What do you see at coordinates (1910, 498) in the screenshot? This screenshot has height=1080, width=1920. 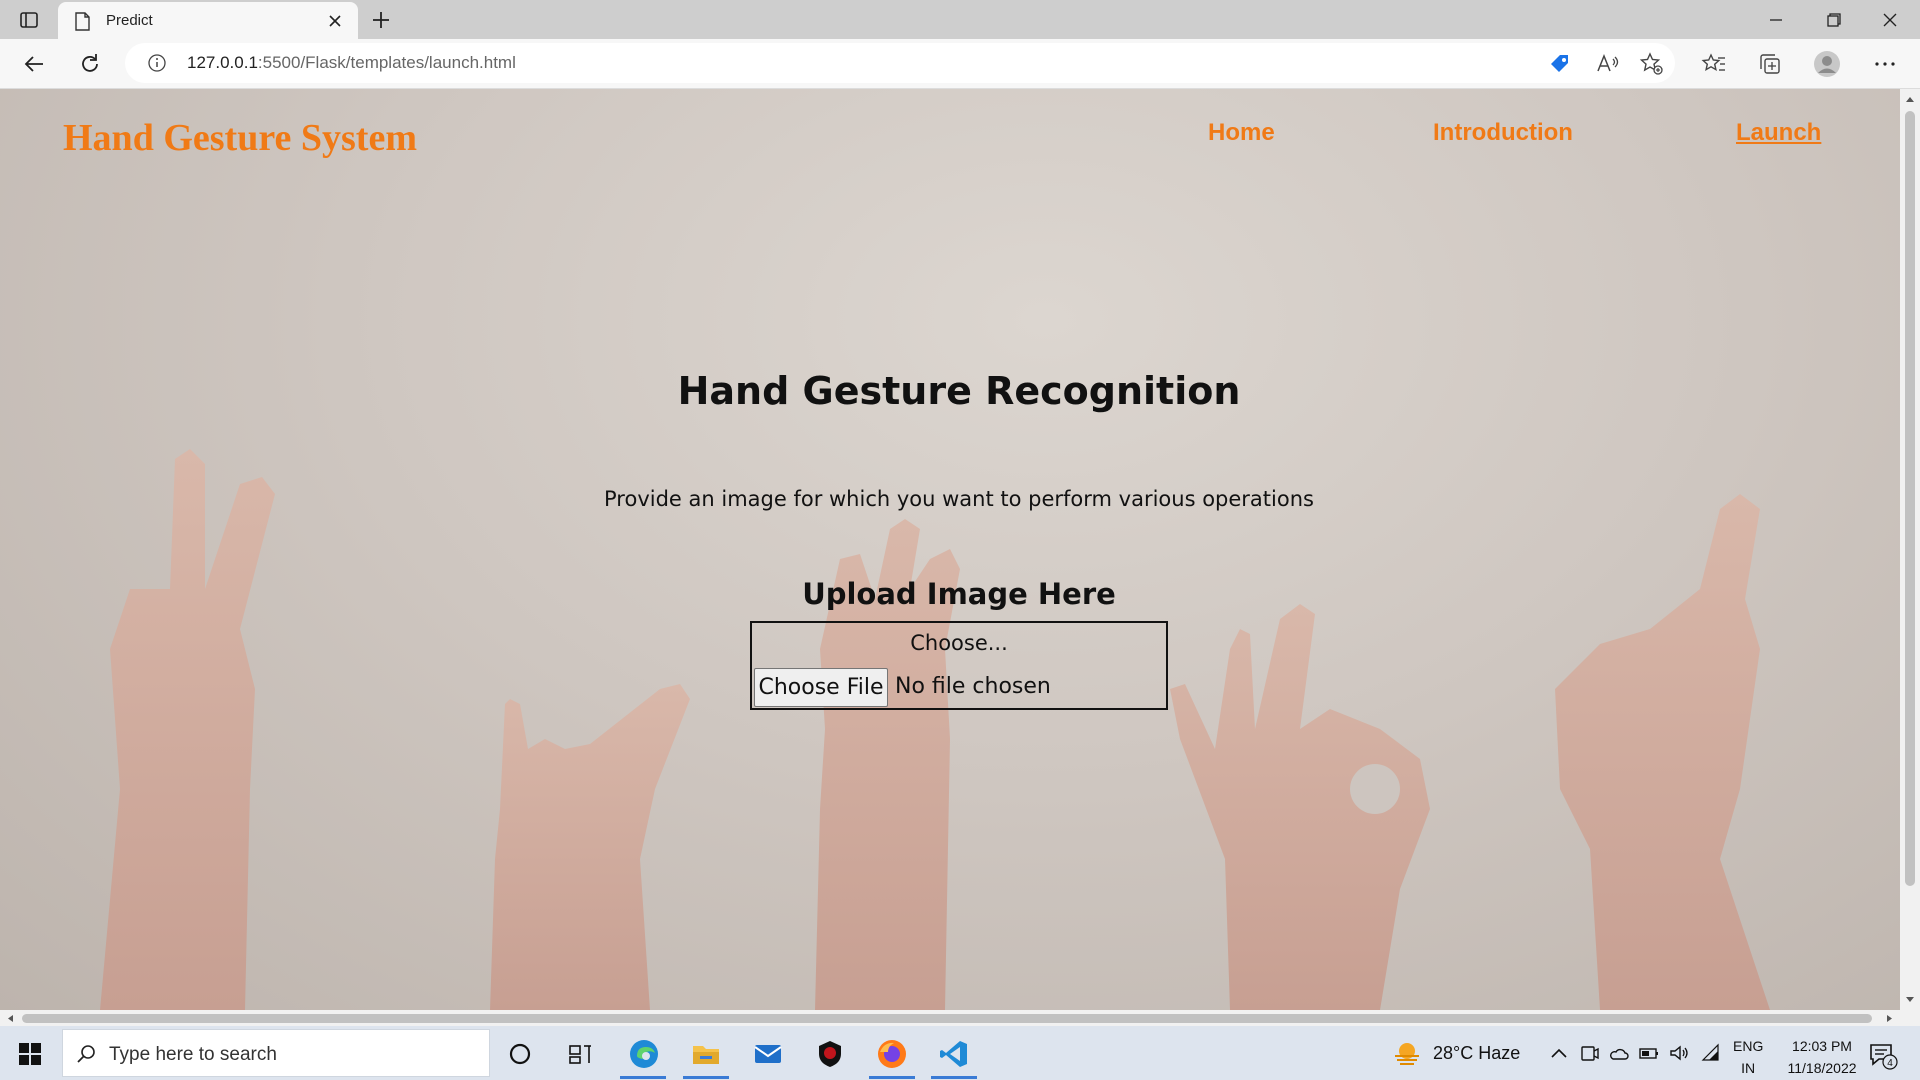 I see `vertical-scroll-thumb` at bounding box center [1910, 498].